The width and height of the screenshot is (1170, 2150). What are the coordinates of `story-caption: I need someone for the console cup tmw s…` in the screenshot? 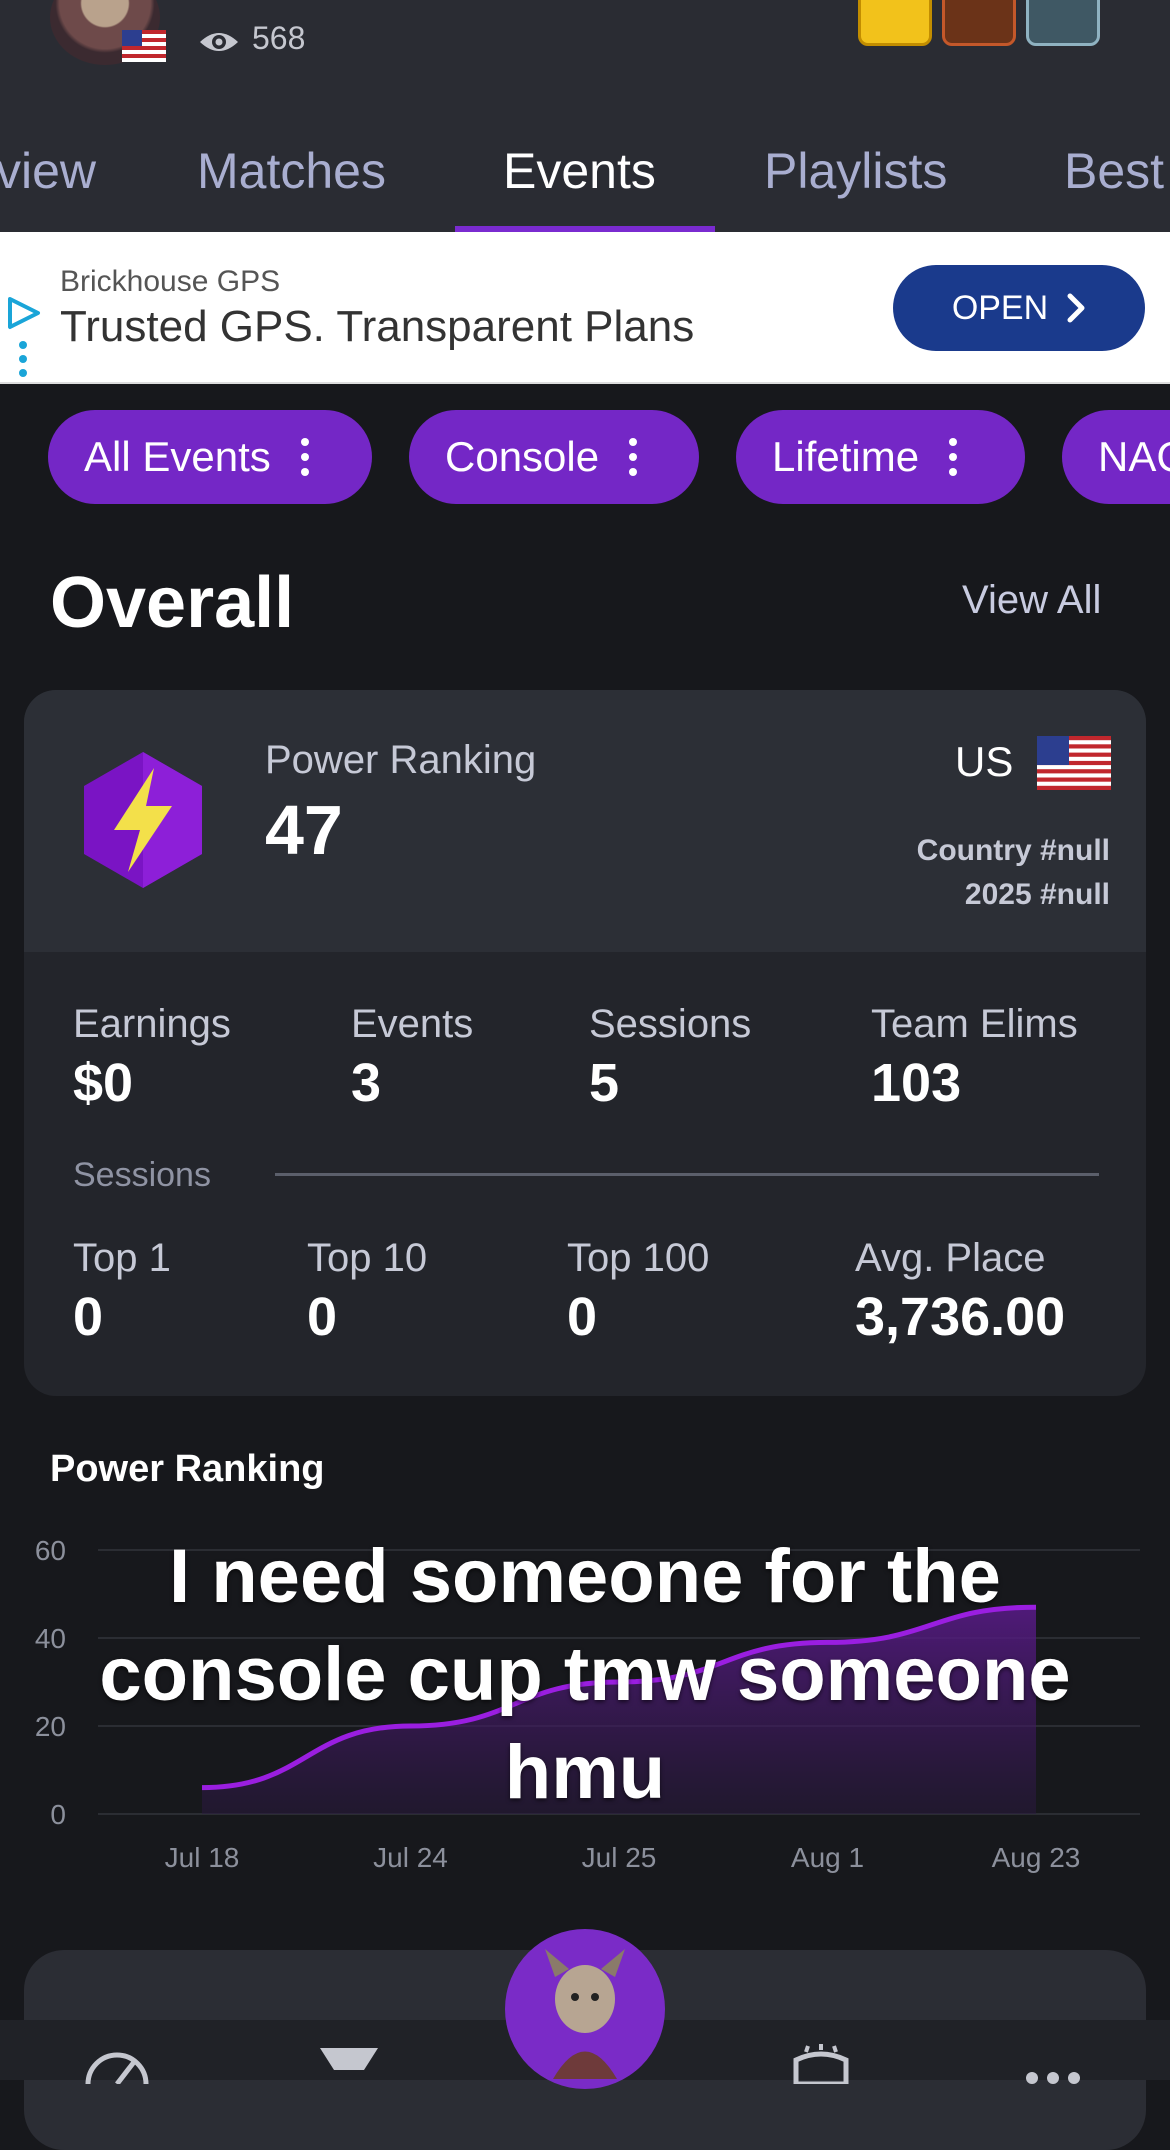 It's located at (585, 1674).